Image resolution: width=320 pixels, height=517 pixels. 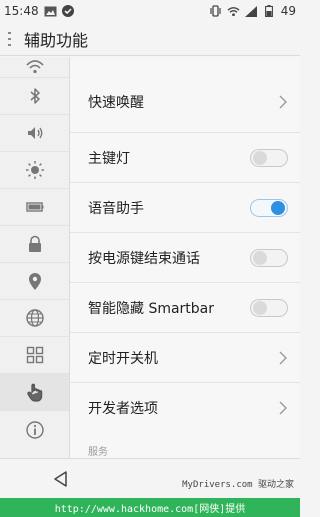 What do you see at coordinates (150, 11) in the screenshot?
I see `status-bar: 15:48 49` at bounding box center [150, 11].